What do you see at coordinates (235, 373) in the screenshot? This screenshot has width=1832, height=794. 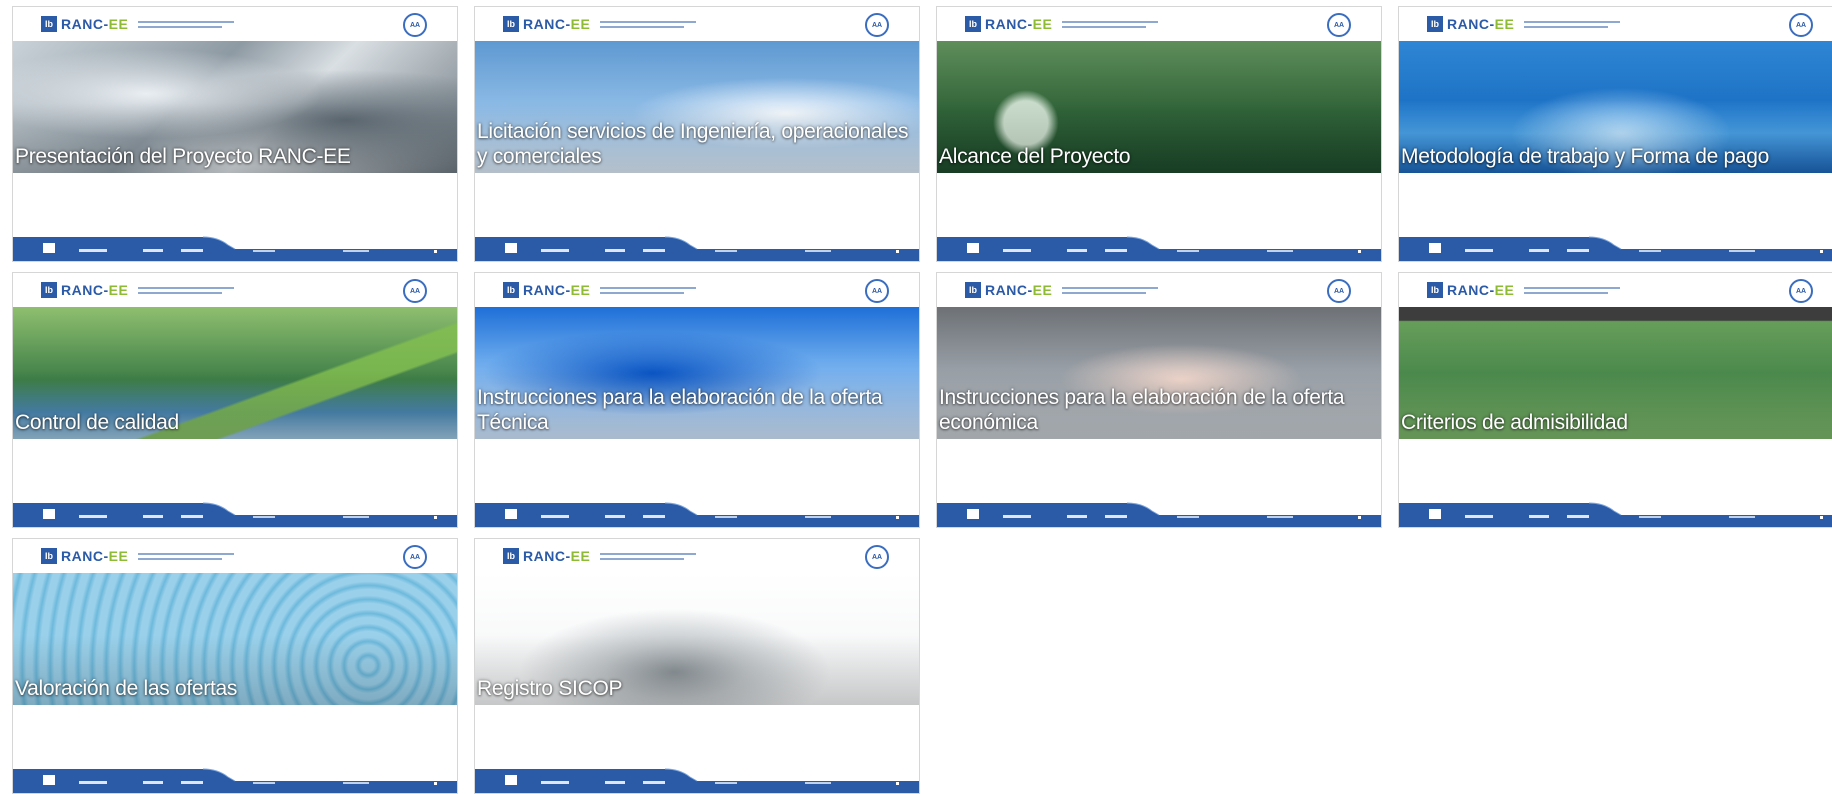 I see `slide-banner-image: Control de calidad` at bounding box center [235, 373].